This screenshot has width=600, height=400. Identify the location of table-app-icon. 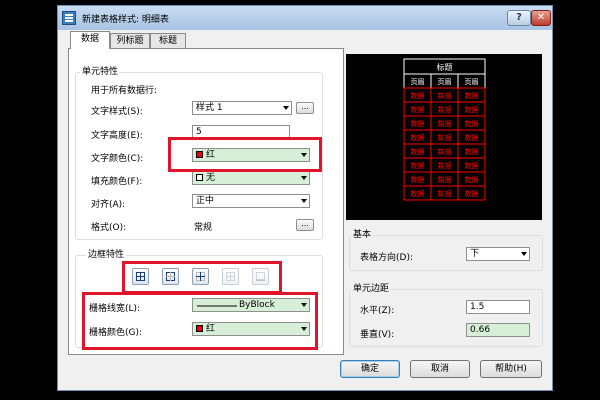
(69, 18).